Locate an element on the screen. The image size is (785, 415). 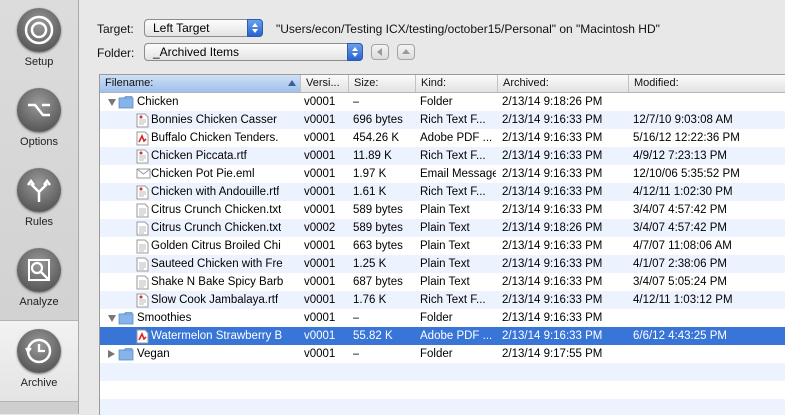
sidebar-item-setup: Setup is located at coordinates (39, 40).